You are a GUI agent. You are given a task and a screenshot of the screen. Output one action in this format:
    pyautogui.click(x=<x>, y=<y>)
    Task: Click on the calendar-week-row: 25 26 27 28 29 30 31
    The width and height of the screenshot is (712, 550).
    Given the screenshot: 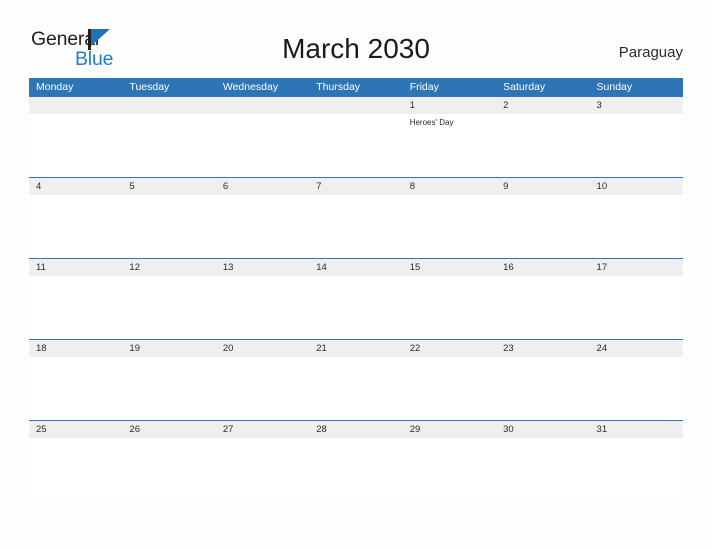 What is the action you would take?
    pyautogui.click(x=356, y=460)
    